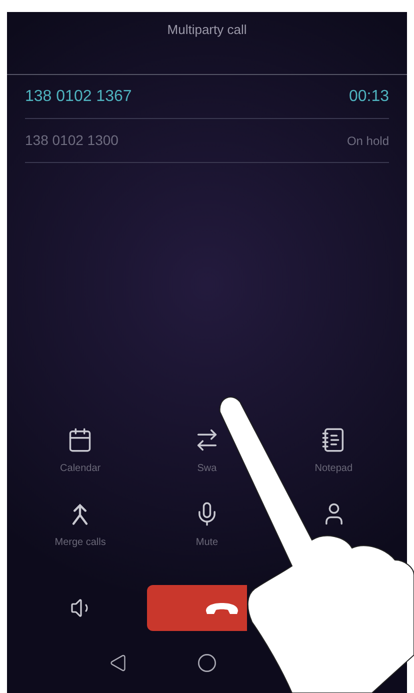  Describe the element at coordinates (80, 543) in the screenshot. I see `action-label: Merge calls` at that location.